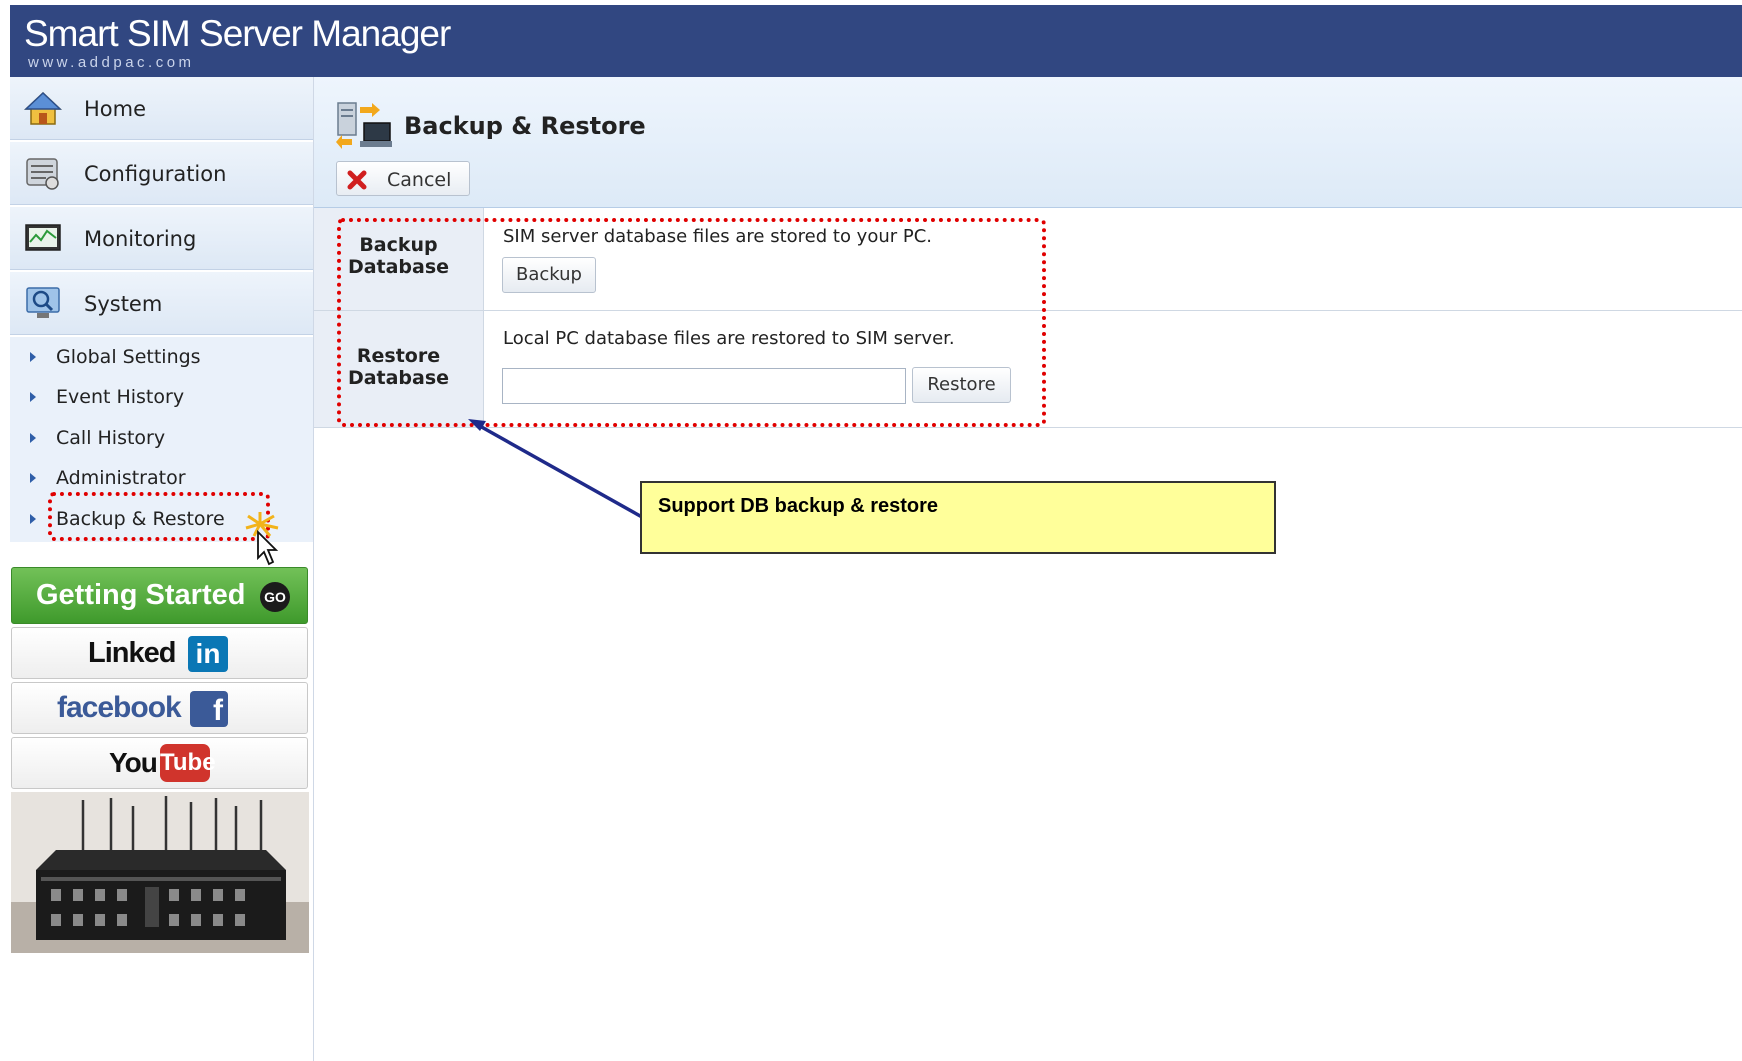  Describe the element at coordinates (208, 654) in the screenshot. I see `linkedin-icon: in` at that location.